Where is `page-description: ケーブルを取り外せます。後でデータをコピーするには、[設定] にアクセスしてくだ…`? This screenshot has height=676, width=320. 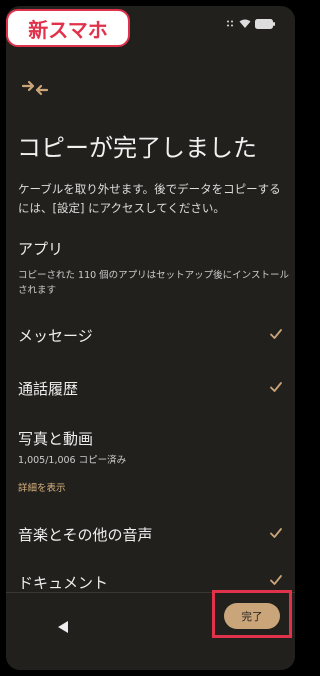
page-description: ケーブルを取り外せます。後でデータをコピーするには、[設定] にアクセスしてくだ… is located at coordinates (149, 198).